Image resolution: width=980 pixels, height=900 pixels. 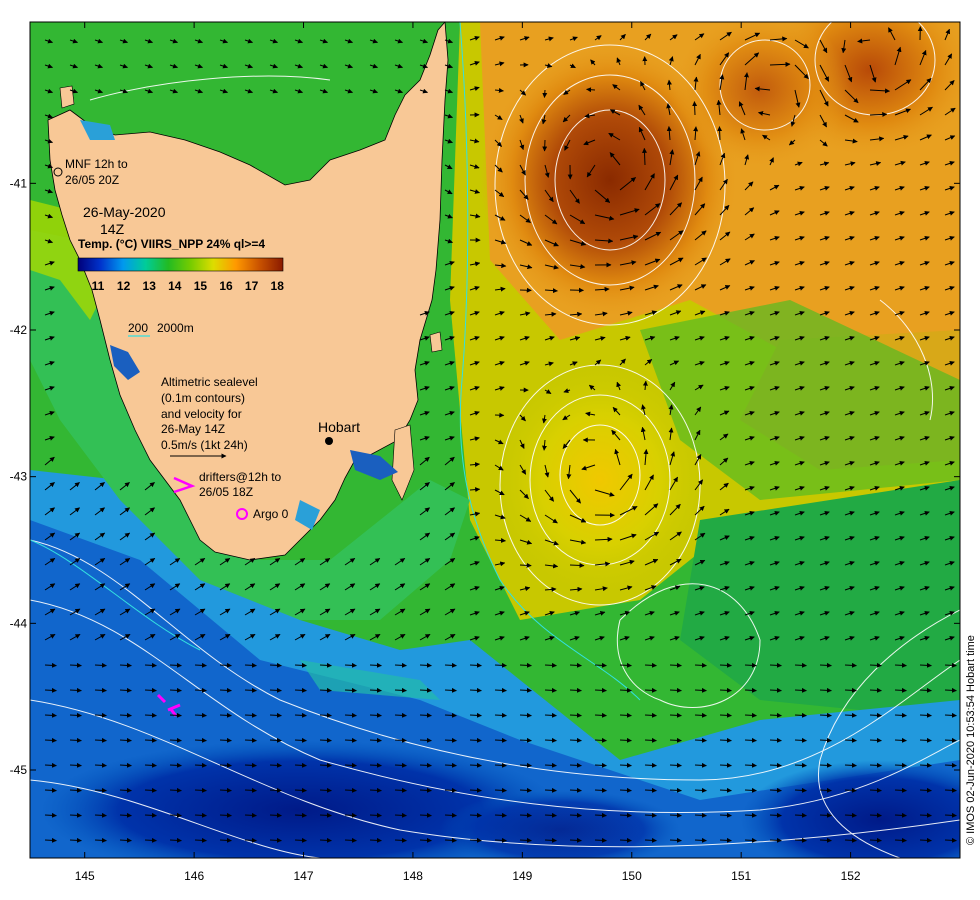 I want to click on colorbar-tick-label: 15, so click(x=201, y=286).